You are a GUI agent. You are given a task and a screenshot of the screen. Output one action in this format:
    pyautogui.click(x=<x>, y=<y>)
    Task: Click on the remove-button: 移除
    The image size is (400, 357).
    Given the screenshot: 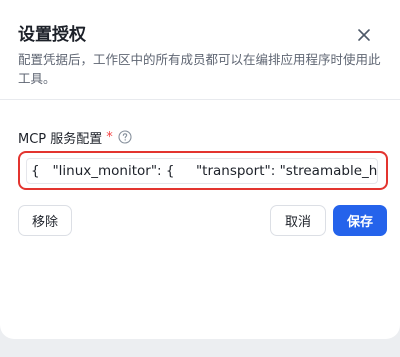 What is the action you would take?
    pyautogui.click(x=45, y=220)
    